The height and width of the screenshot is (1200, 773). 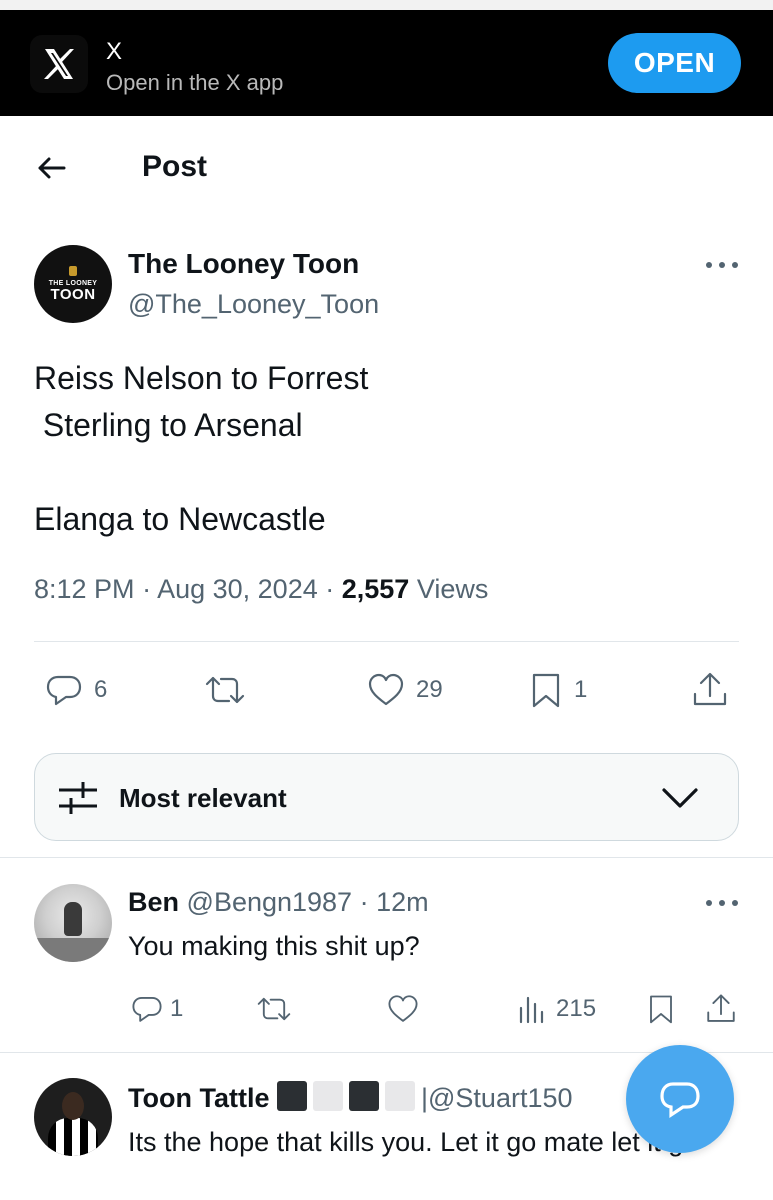 I want to click on views-label: Views, so click(x=452, y=589).